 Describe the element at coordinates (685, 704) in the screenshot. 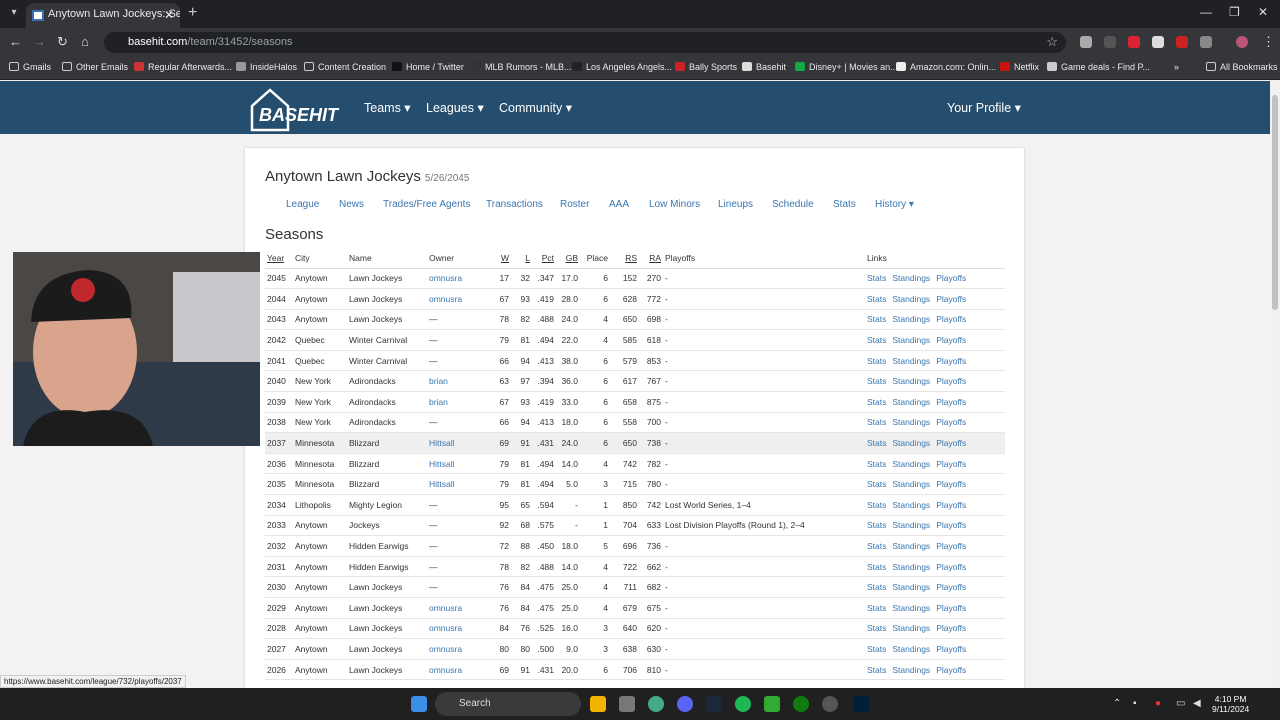

I see `discord-icon` at that location.